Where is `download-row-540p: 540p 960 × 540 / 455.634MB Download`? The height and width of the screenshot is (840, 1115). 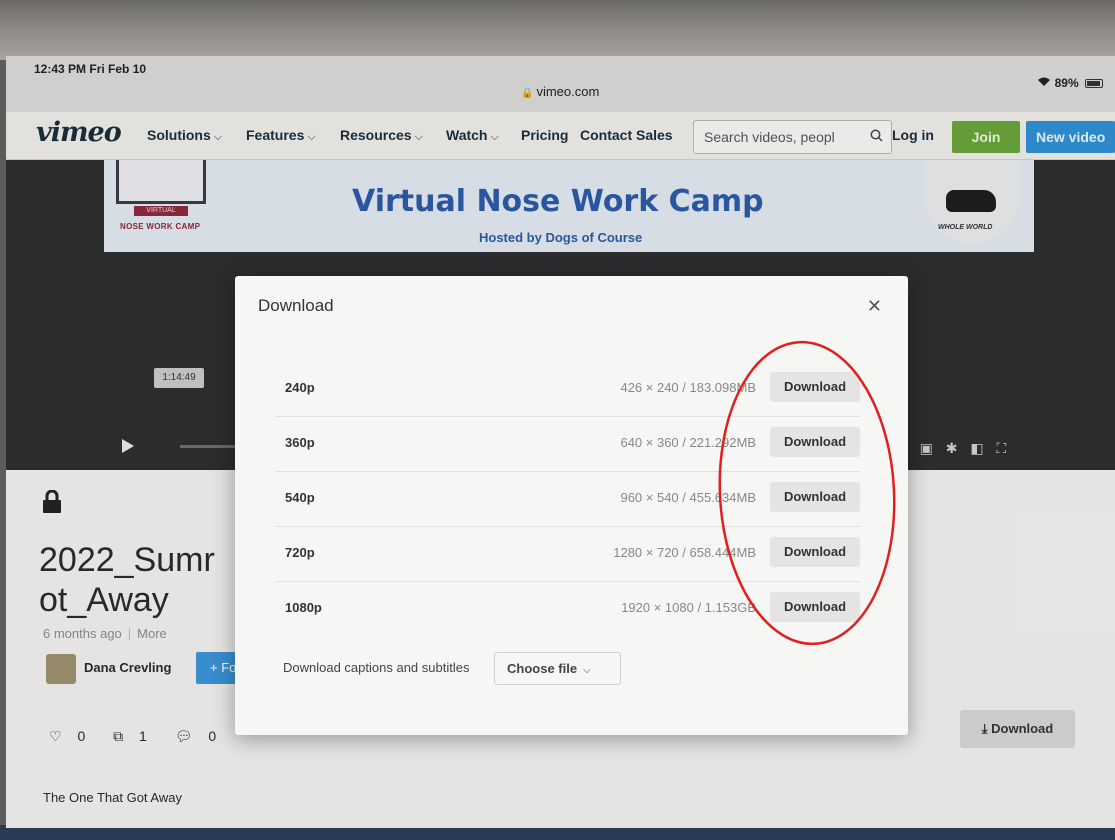
download-row-540p: 540p 960 × 540 / 455.634MB Download is located at coordinates (567, 499).